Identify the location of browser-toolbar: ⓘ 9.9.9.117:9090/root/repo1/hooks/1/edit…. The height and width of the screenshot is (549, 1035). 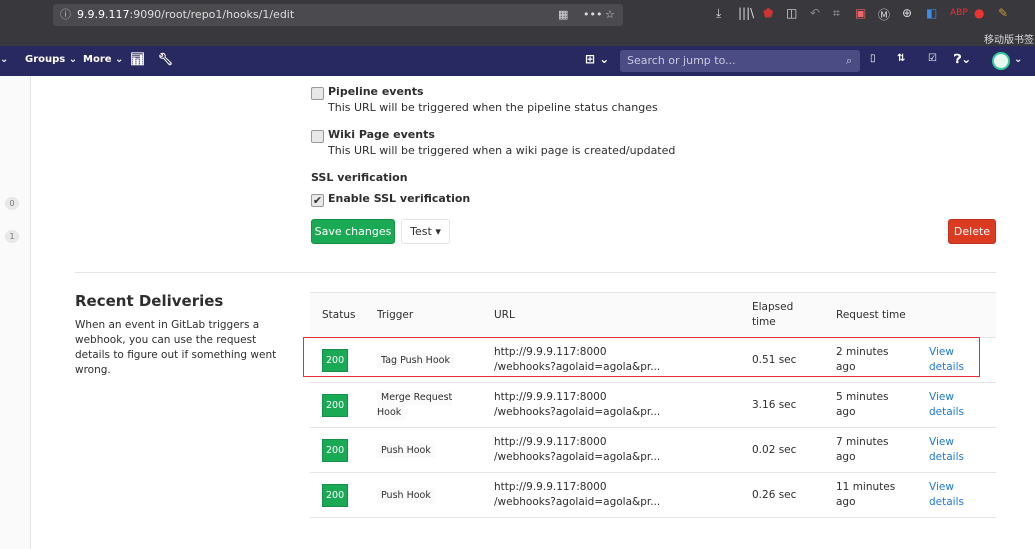
(517, 23).